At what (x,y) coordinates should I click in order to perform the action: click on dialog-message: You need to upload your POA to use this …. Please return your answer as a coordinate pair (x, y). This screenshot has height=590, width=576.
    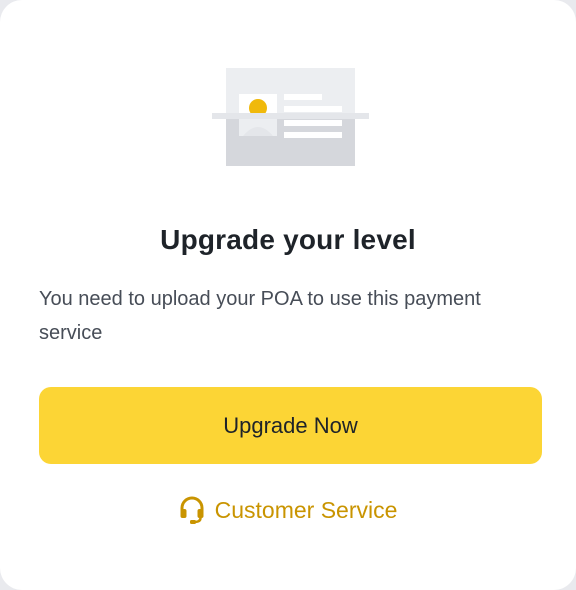
    Looking at the image, I should click on (260, 316).